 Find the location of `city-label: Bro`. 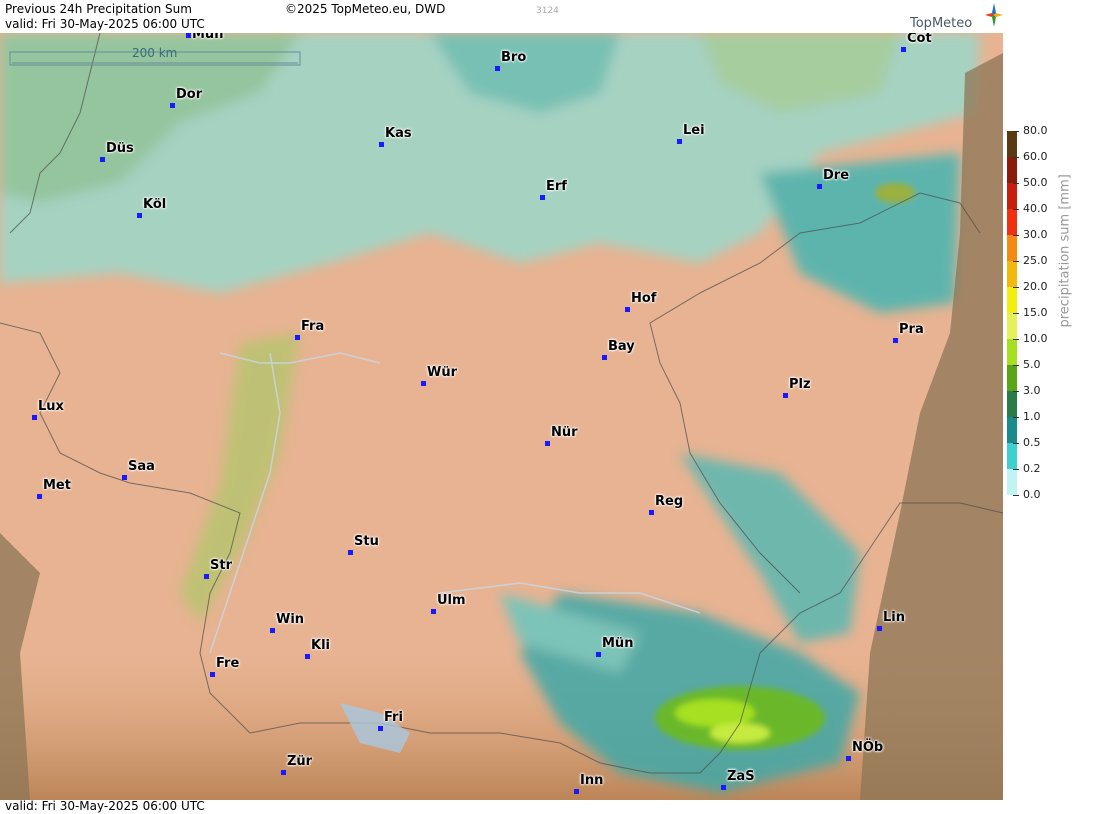

city-label: Bro is located at coordinates (514, 57).